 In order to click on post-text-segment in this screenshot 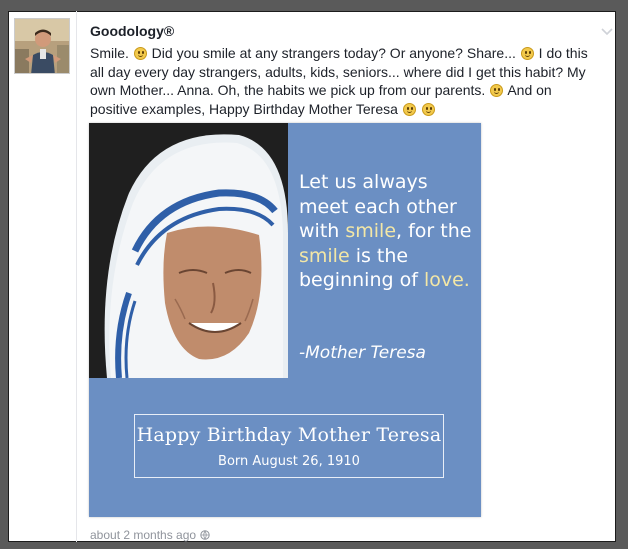, I will do `click(419, 109)`.